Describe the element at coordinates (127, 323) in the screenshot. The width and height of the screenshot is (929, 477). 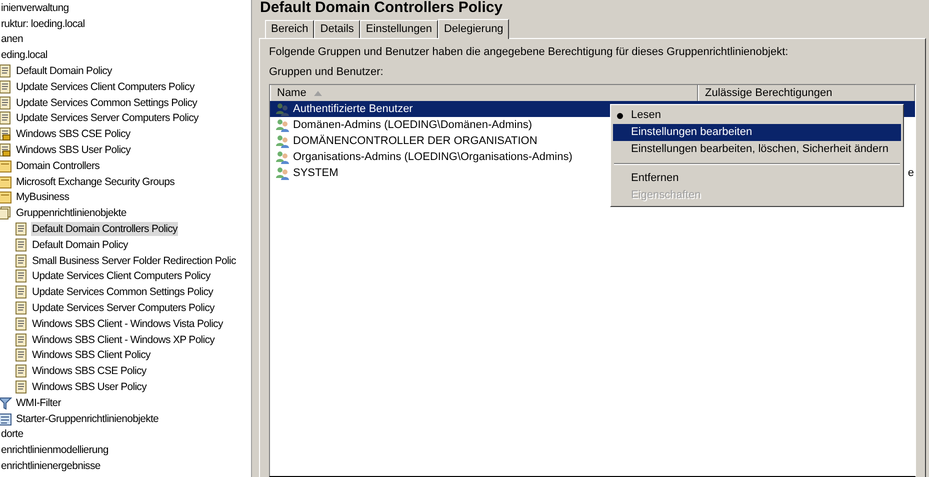
I see `tree-item: Windows SBS Client - Windows Vista Policy` at that location.